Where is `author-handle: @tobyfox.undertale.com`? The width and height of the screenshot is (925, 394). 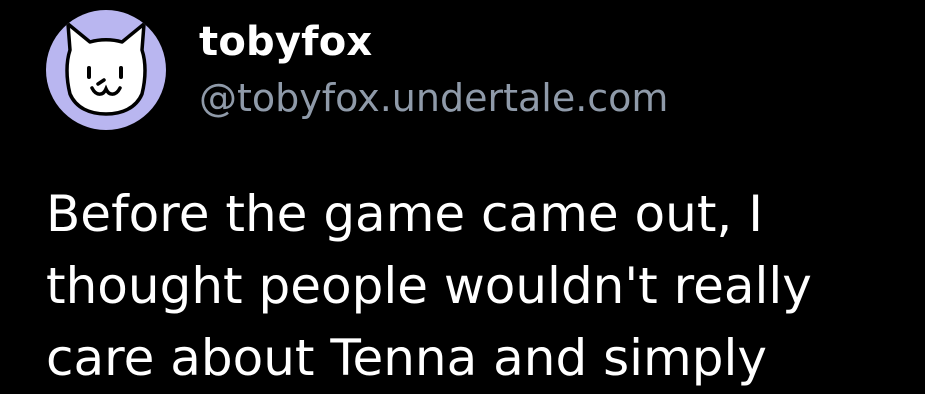
author-handle: @tobyfox.undertale.com is located at coordinates (433, 98).